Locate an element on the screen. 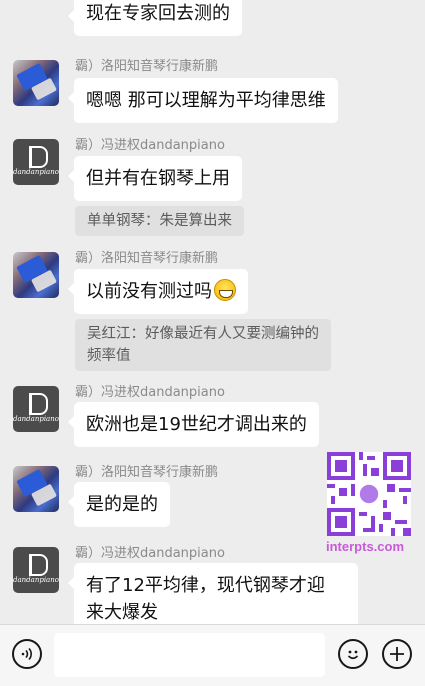  watermark-text: interpts.com is located at coordinates (365, 546).